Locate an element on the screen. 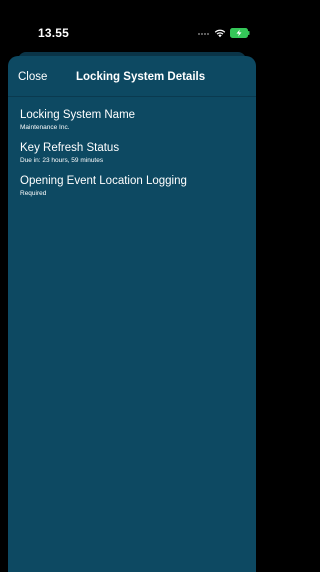  status-bar: 13.55 is located at coordinates (132, 28).